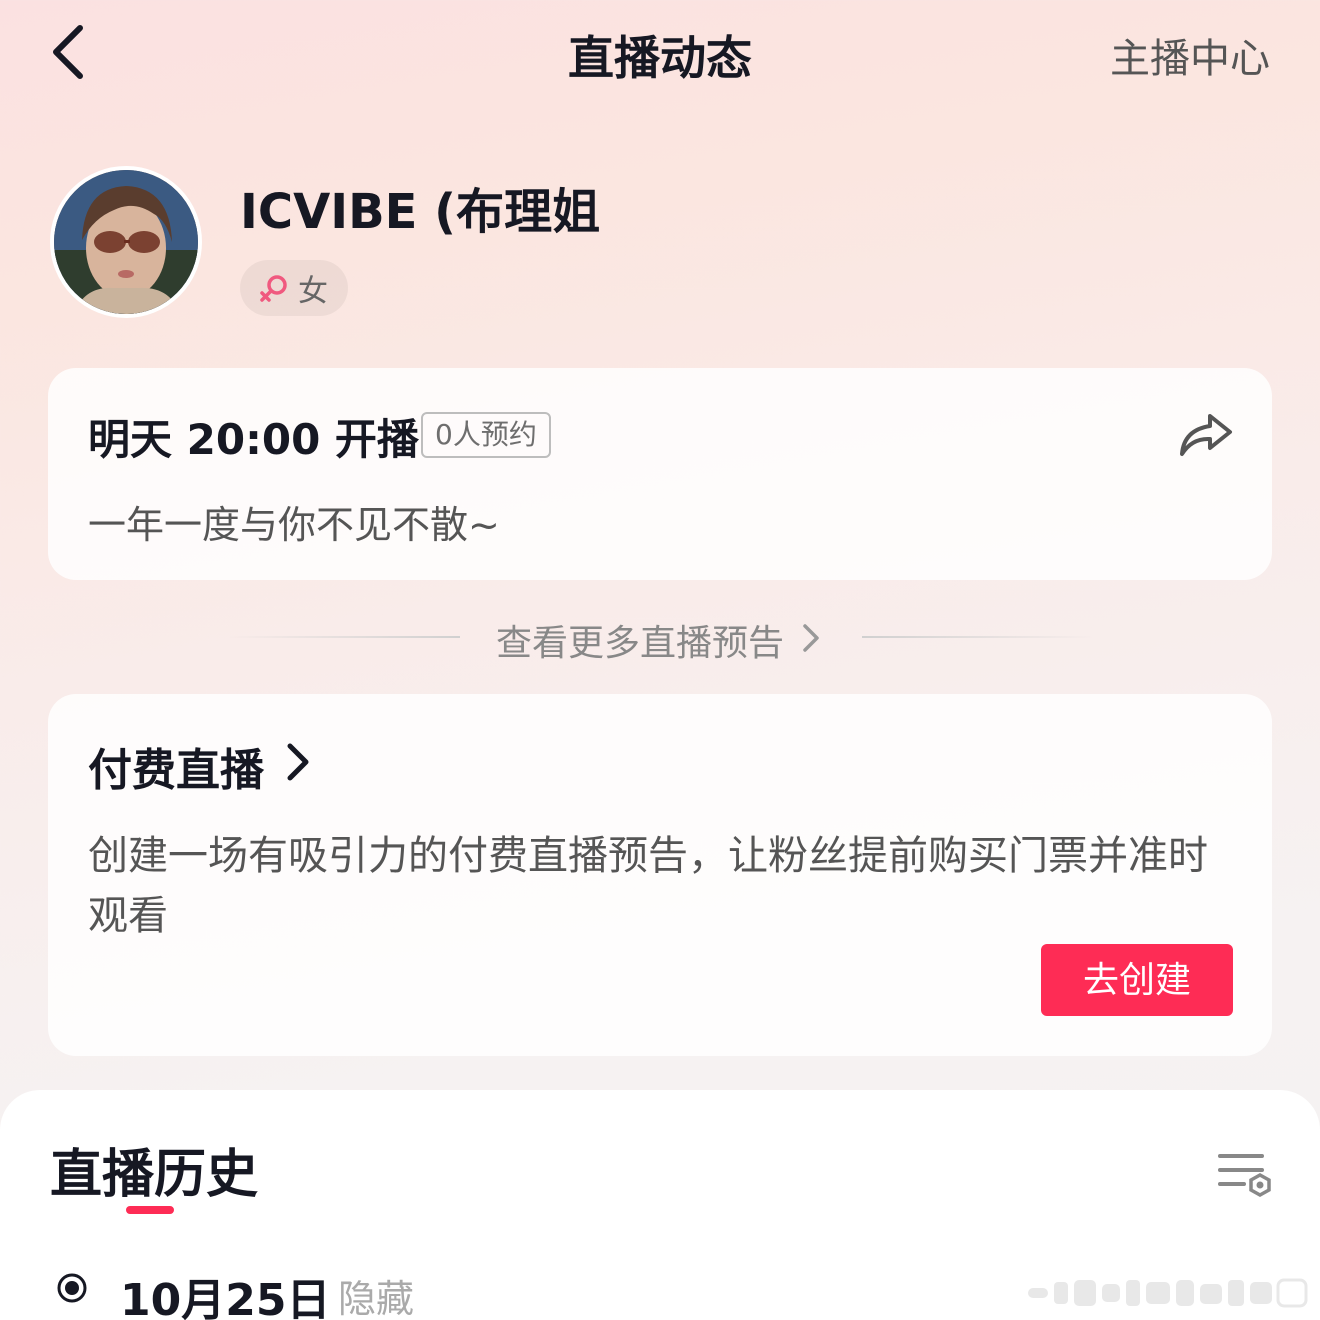 This screenshot has width=1320, height=1320. I want to click on share-arrow-icon, so click(1206, 435).